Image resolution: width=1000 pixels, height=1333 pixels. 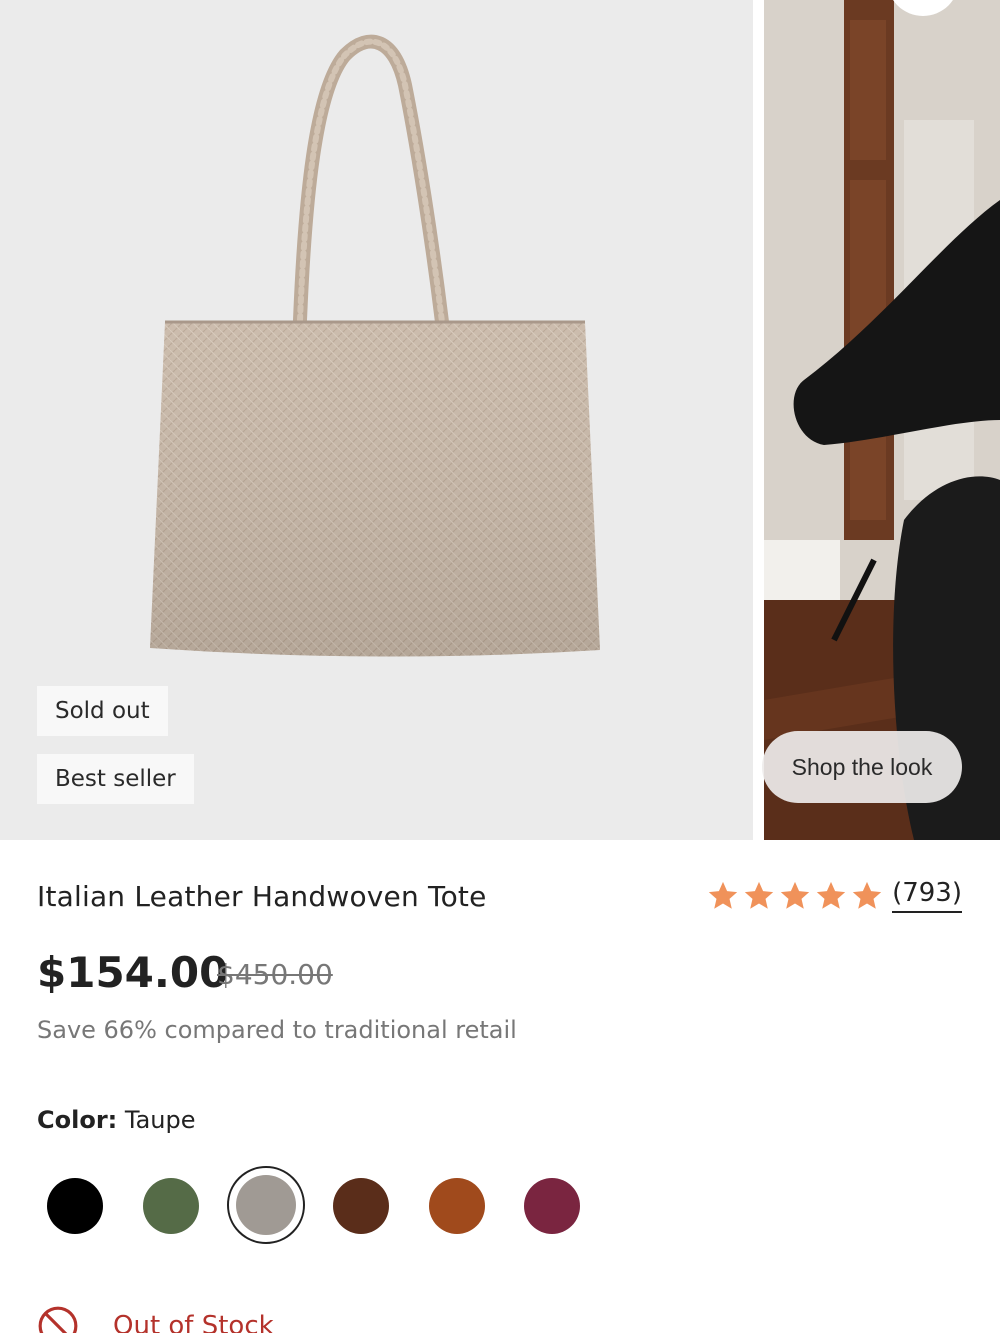 What do you see at coordinates (552, 1206) in the screenshot?
I see `color-swatch-burgundy` at bounding box center [552, 1206].